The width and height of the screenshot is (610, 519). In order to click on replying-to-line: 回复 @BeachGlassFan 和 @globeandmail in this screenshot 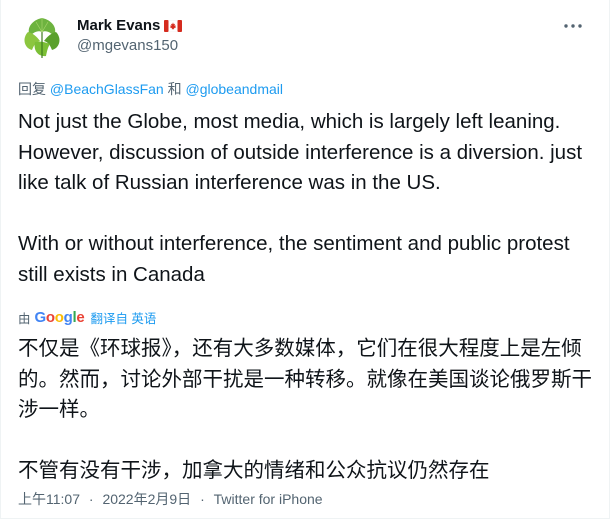, I will do `click(150, 89)`.